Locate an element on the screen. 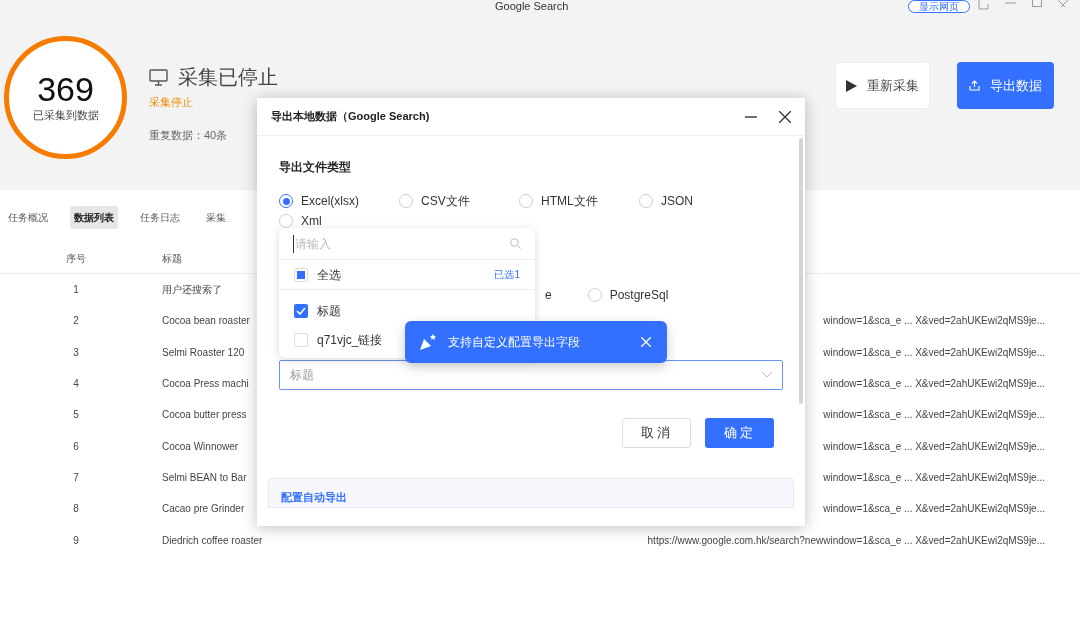 Image resolution: width=1080 pixels, height=626 pixels. dialog-title: 导出本地数据（Google Search) is located at coordinates (350, 117).